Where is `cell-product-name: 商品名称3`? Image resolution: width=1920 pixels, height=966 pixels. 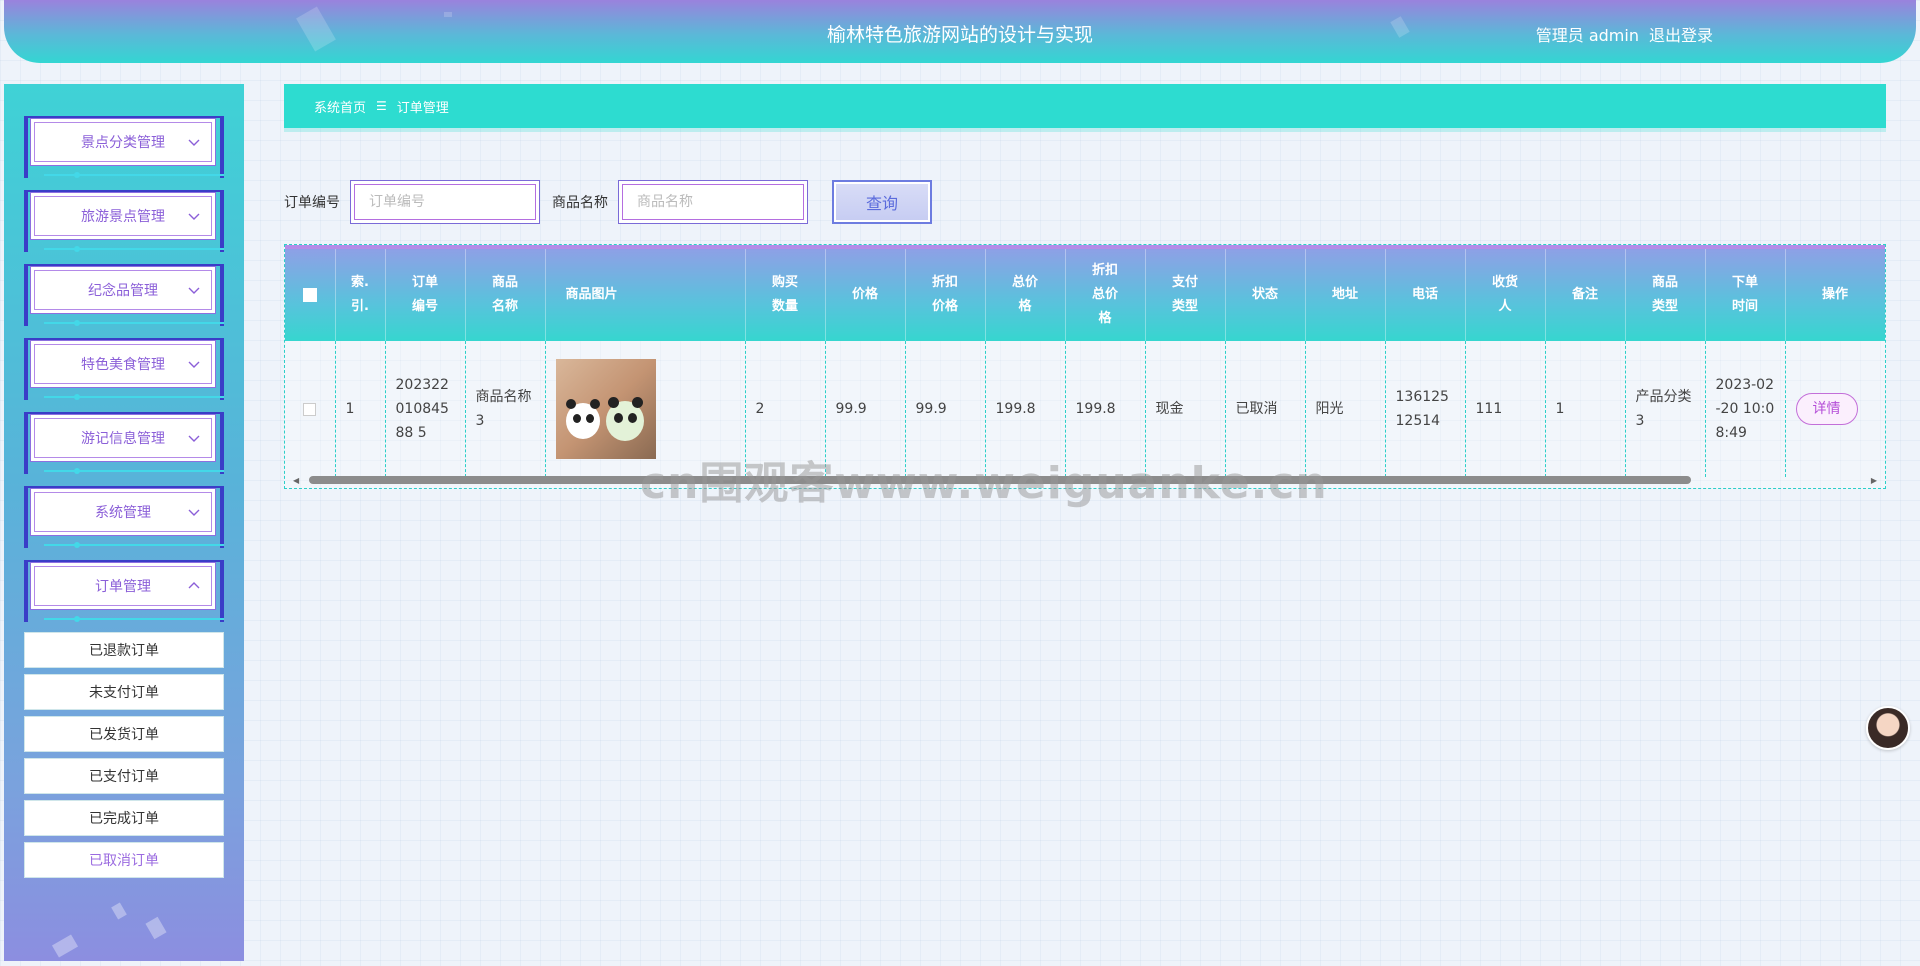
cell-product-name: 商品名称3 is located at coordinates (505, 409).